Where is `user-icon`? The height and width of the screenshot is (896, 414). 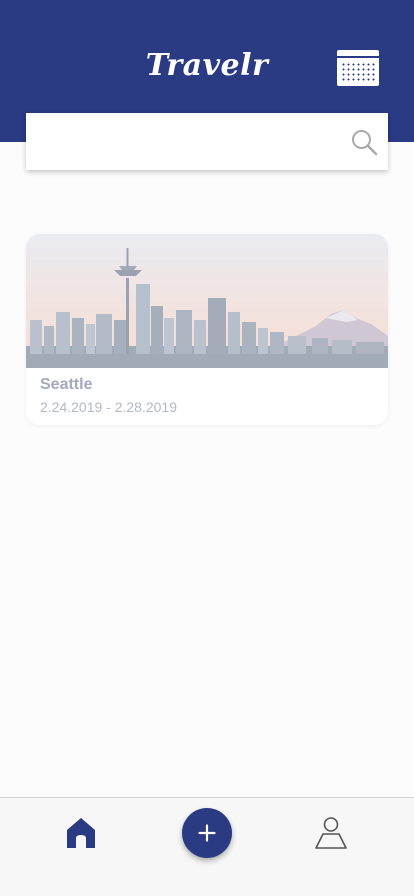 user-icon is located at coordinates (331, 833).